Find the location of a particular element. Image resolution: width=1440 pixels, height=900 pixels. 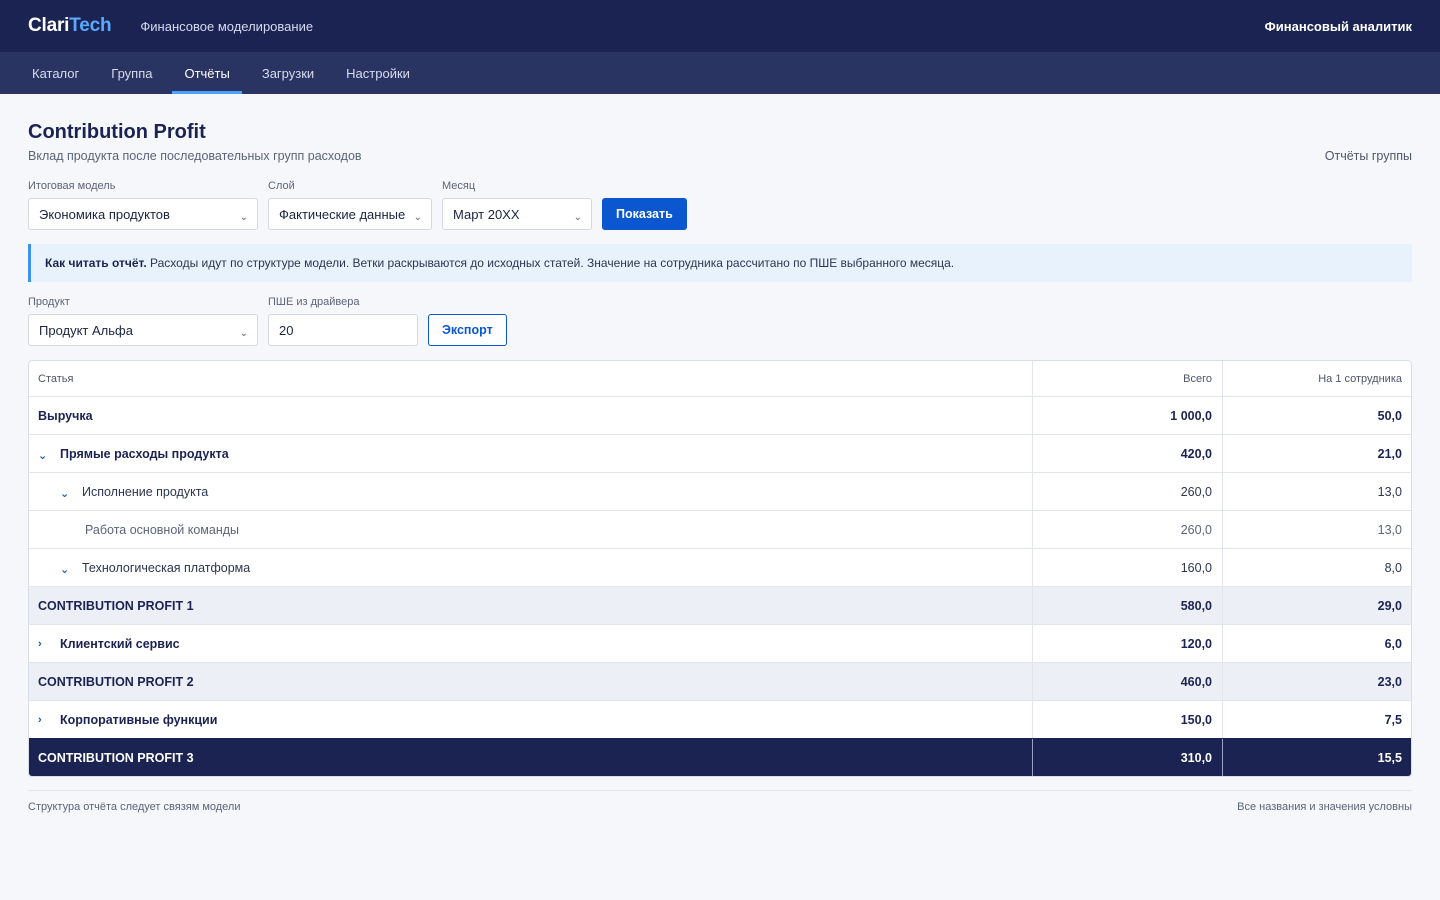

table-row-cp1: CONTRIBUTION PROFIT 1 580,0 29,0 is located at coordinates (720, 605).